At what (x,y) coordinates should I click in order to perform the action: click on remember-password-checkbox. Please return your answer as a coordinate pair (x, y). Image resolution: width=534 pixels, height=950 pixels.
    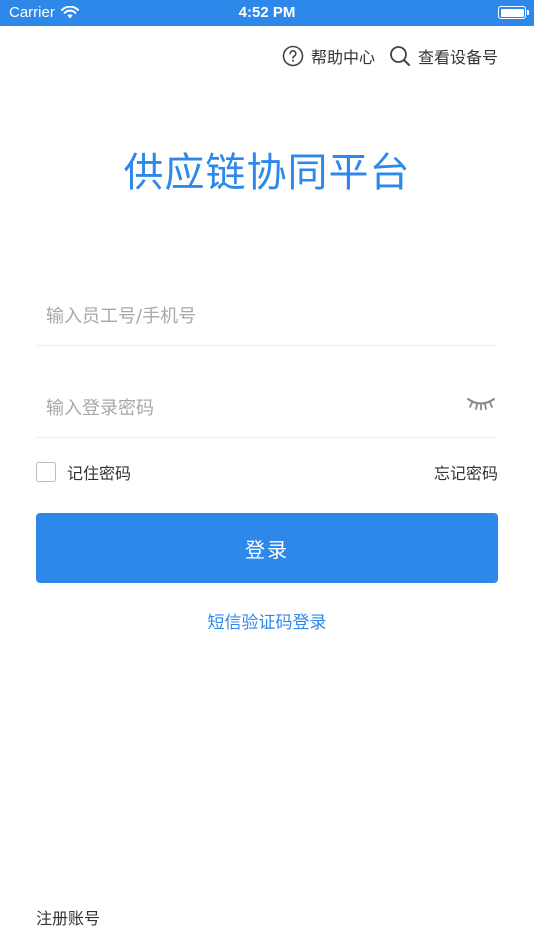
    Looking at the image, I should click on (46, 472).